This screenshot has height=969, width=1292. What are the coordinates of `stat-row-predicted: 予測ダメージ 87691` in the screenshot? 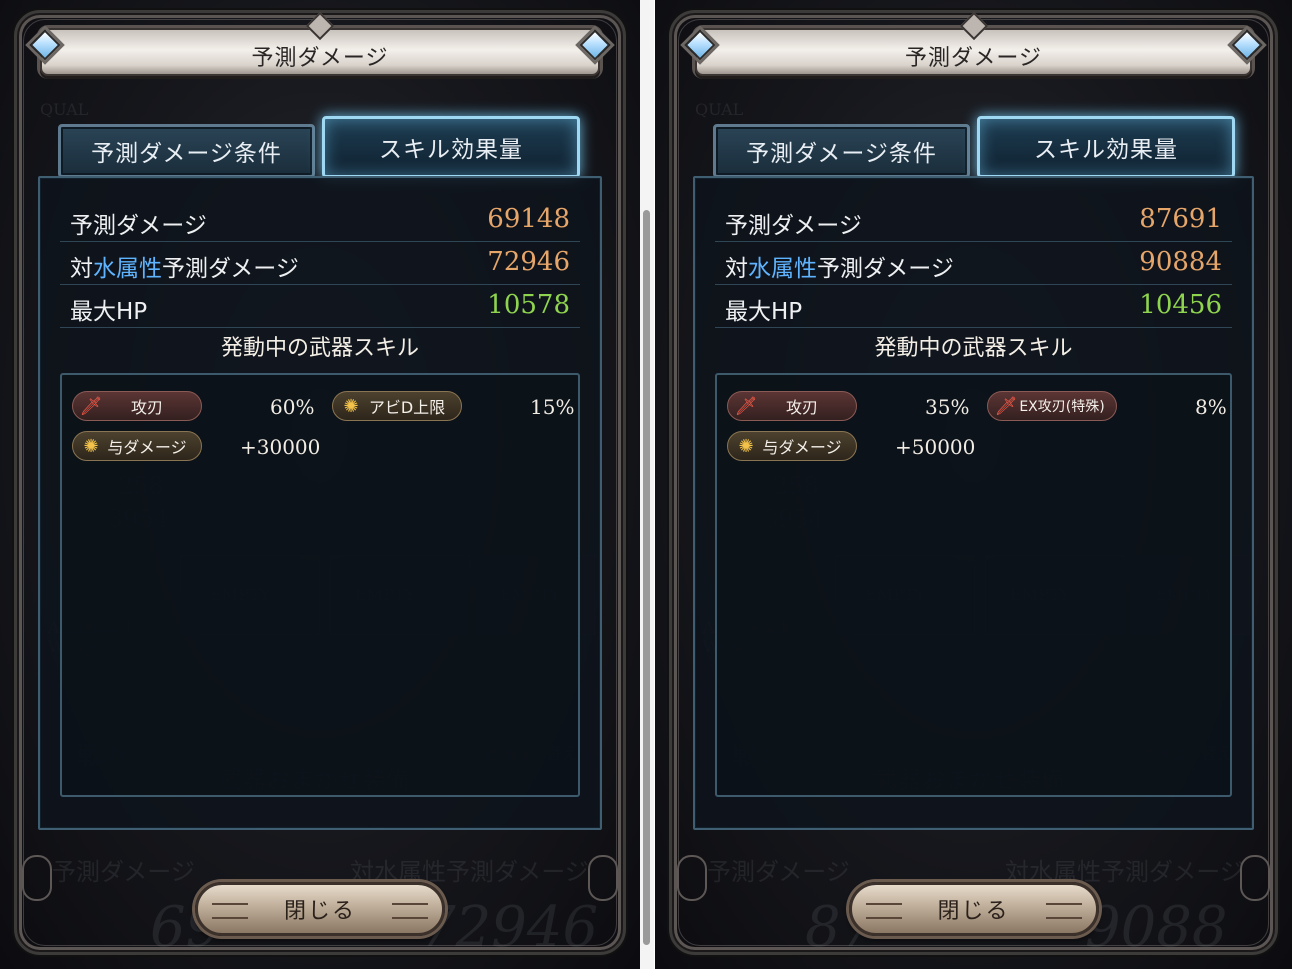 It's located at (973, 221).